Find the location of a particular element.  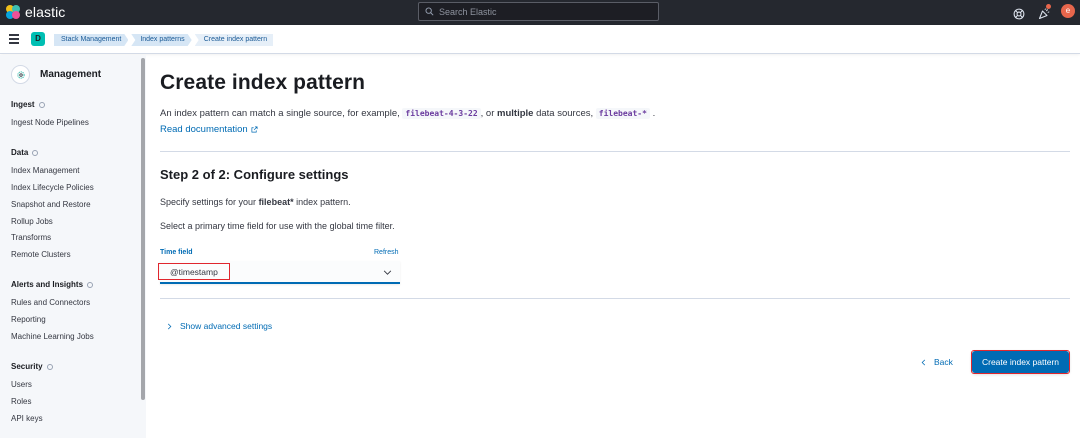

breadcrumb-index-patterns: Index patterns is located at coordinates (161, 40).